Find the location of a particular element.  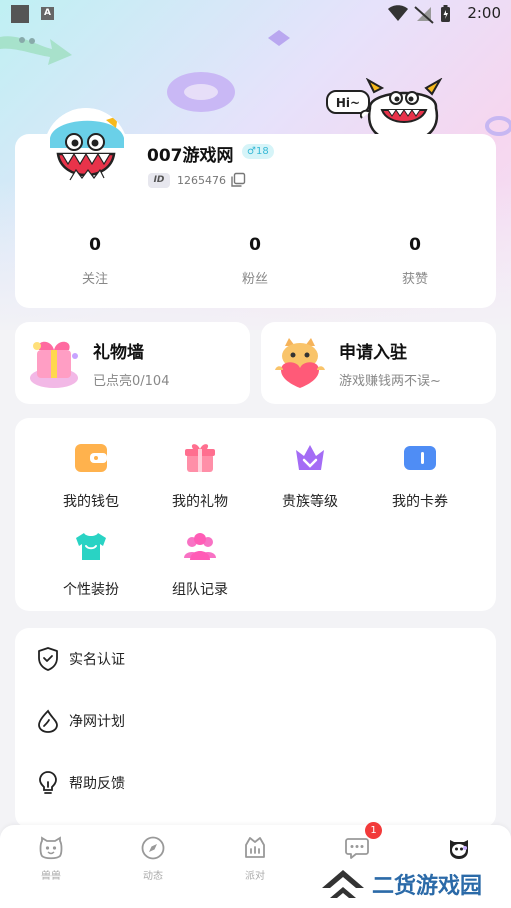

avatar is located at coordinates (86, 150).